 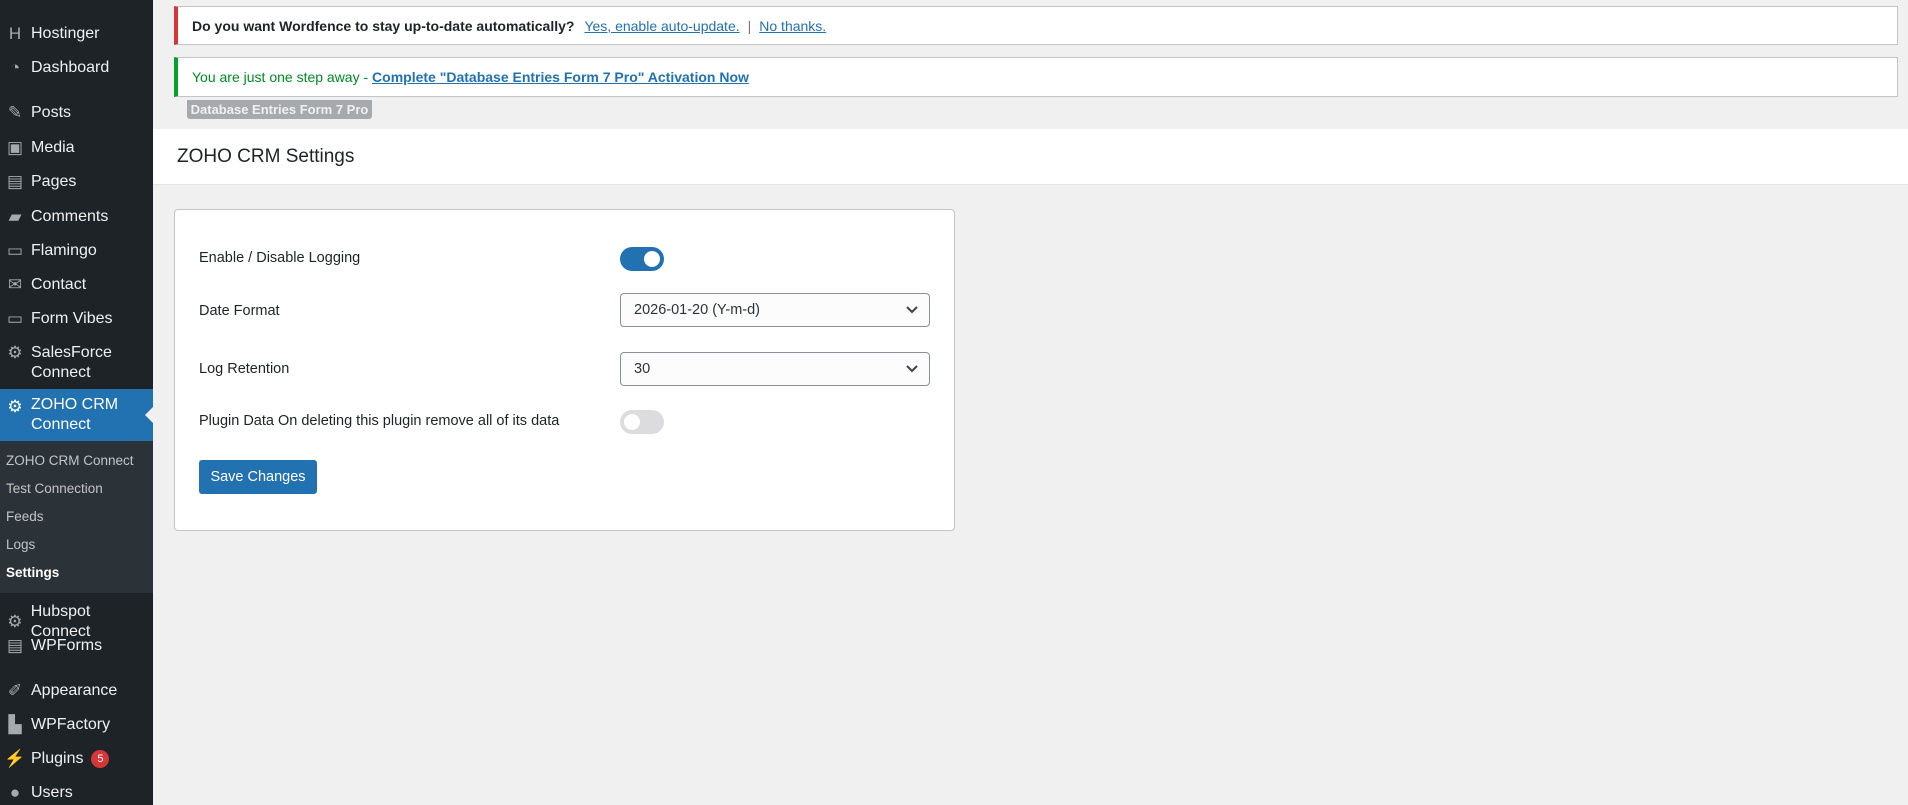 What do you see at coordinates (244, 369) in the screenshot?
I see `log-retention-label: Log Retention` at bounding box center [244, 369].